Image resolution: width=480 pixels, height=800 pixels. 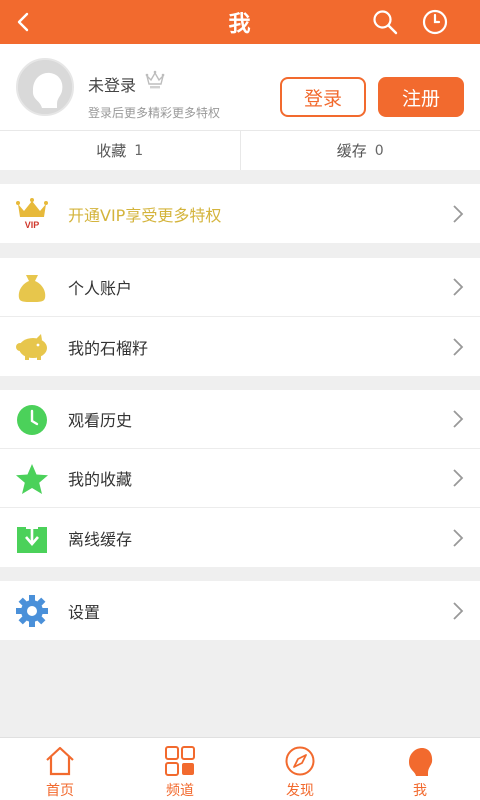 What do you see at coordinates (32, 538) in the screenshot?
I see `download-icon` at bounding box center [32, 538].